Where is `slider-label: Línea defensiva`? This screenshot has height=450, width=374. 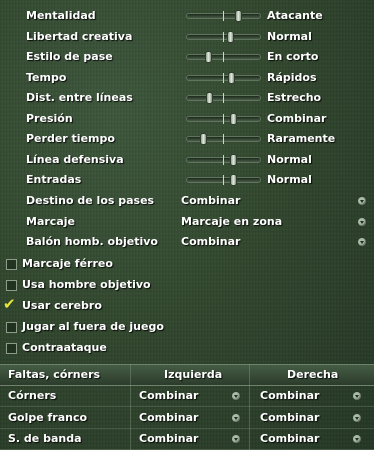 slider-label: Línea defensiva is located at coordinates (75, 159).